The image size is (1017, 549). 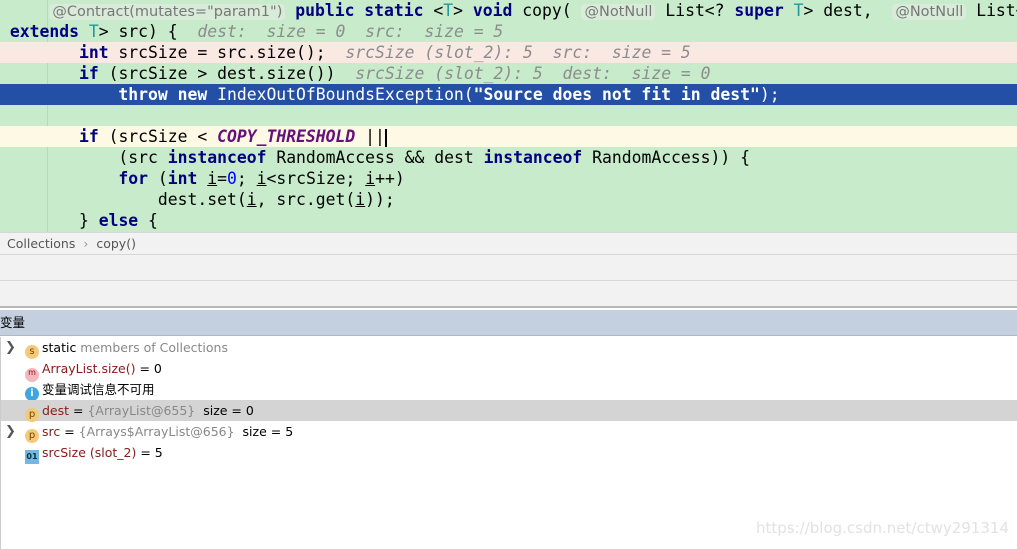 What do you see at coordinates (88, 220) in the screenshot?
I see `code-token: }` at bounding box center [88, 220].